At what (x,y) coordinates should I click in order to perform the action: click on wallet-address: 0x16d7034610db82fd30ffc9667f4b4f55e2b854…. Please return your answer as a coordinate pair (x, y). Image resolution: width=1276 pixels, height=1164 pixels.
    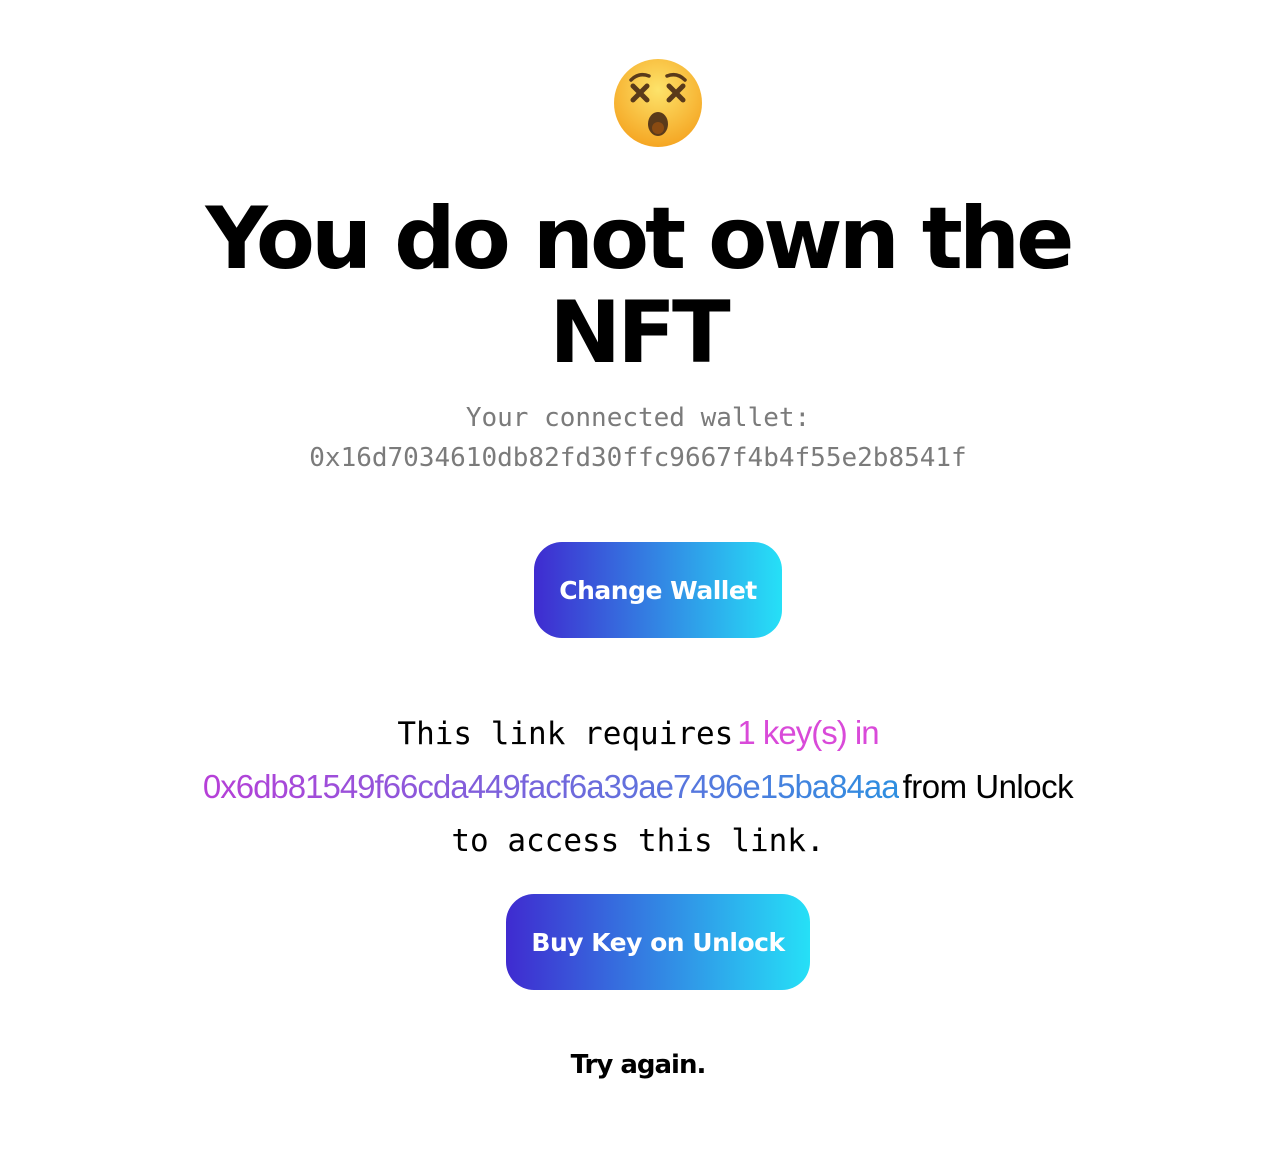
    Looking at the image, I should click on (638, 458).